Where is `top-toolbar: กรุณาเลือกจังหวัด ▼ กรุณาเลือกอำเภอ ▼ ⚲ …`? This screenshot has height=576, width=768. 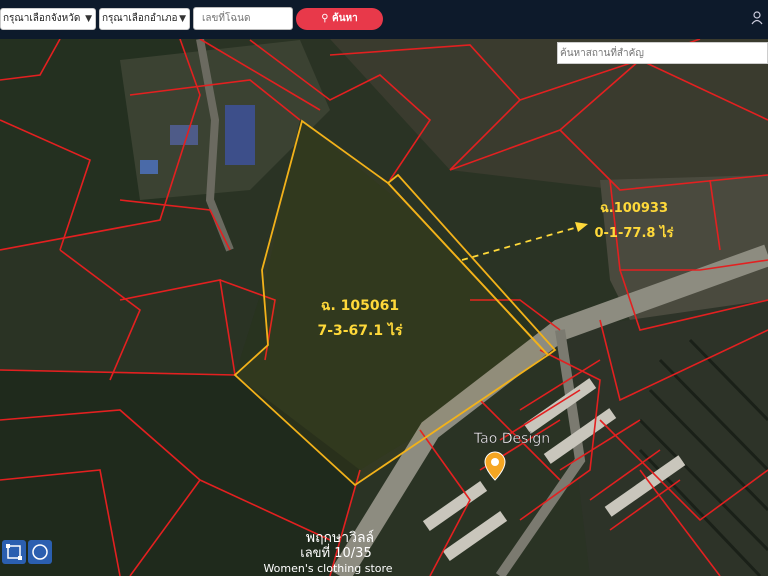
top-toolbar: กรุณาเลือกจังหวัด ▼ กรุณาเลือกอำเภอ ▼ ⚲ … is located at coordinates (384, 19).